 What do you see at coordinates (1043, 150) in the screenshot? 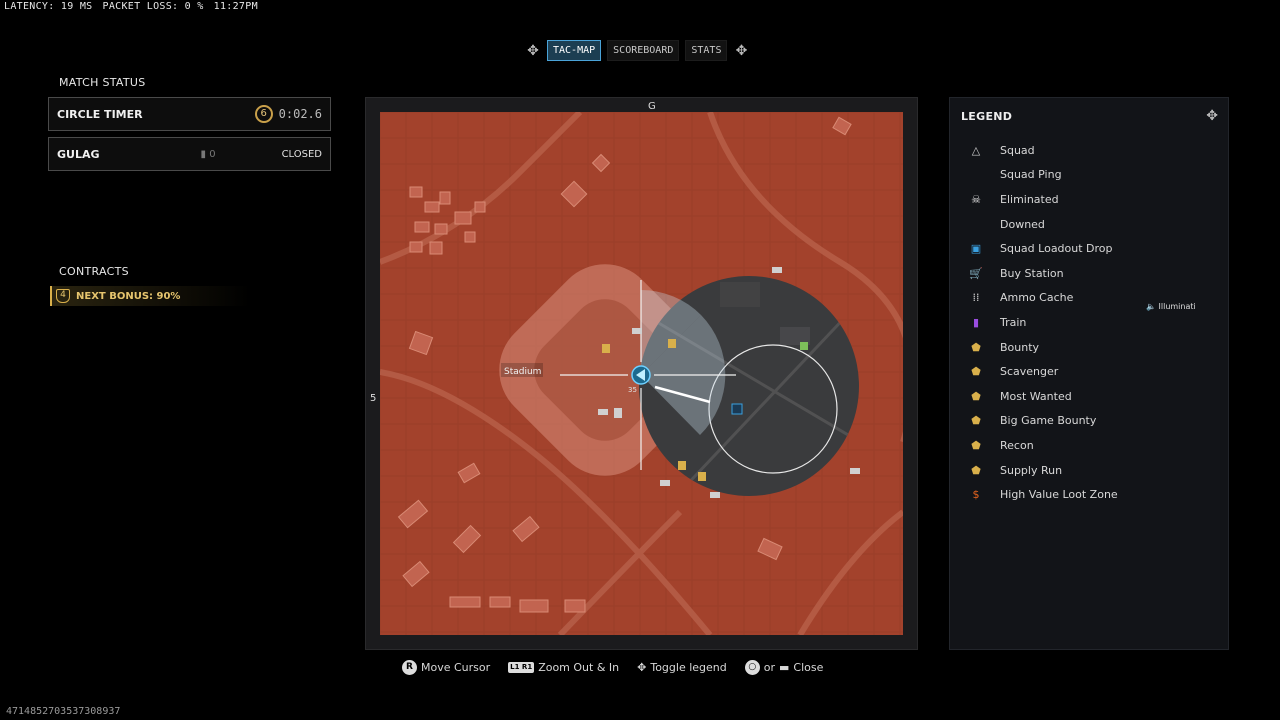
I see `legend-item: △ Squad` at bounding box center [1043, 150].